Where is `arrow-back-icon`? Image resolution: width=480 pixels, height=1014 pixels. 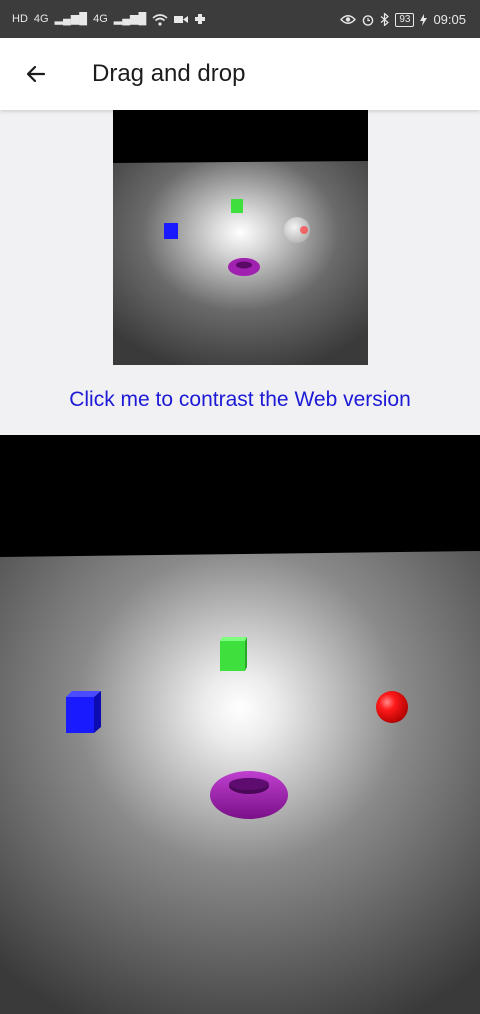
arrow-back-icon is located at coordinates (36, 74).